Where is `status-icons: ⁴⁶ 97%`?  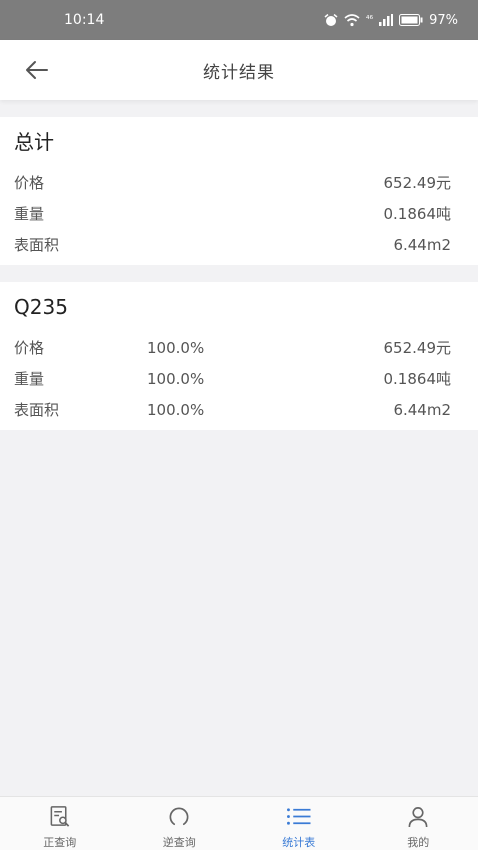
status-icons: ⁴⁶ 97% is located at coordinates (391, 20).